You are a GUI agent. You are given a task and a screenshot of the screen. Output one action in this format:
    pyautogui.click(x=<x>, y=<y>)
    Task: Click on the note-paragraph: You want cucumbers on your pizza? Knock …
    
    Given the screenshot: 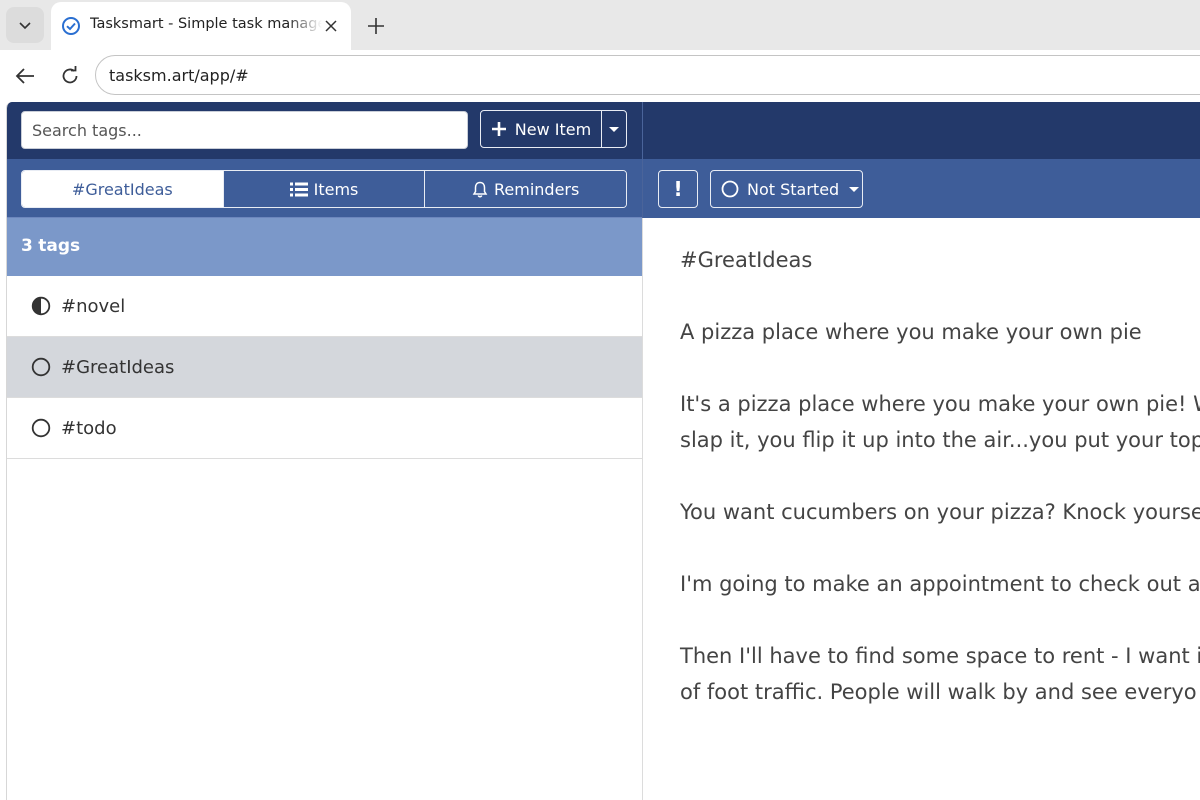 What is the action you would take?
    pyautogui.click(x=940, y=512)
    